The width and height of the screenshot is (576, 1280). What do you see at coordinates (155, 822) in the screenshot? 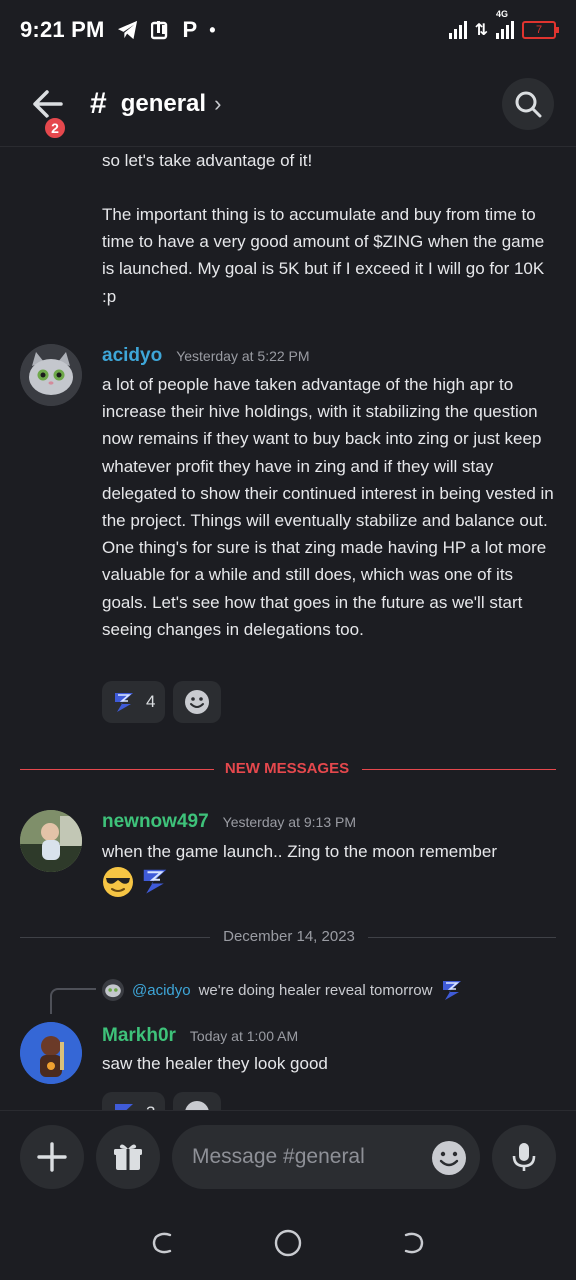
I see `author-name: newnow497` at bounding box center [155, 822].